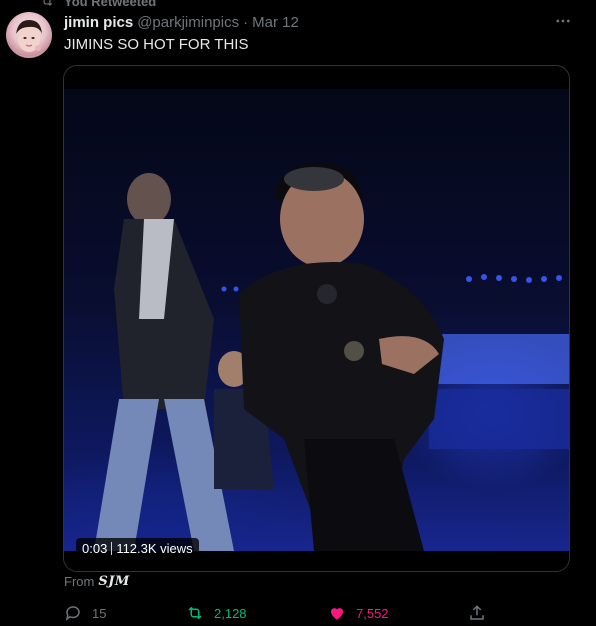  What do you see at coordinates (279, 613) in the screenshot?
I see `tweet-actions: 15 2,128 7,552` at bounding box center [279, 613].